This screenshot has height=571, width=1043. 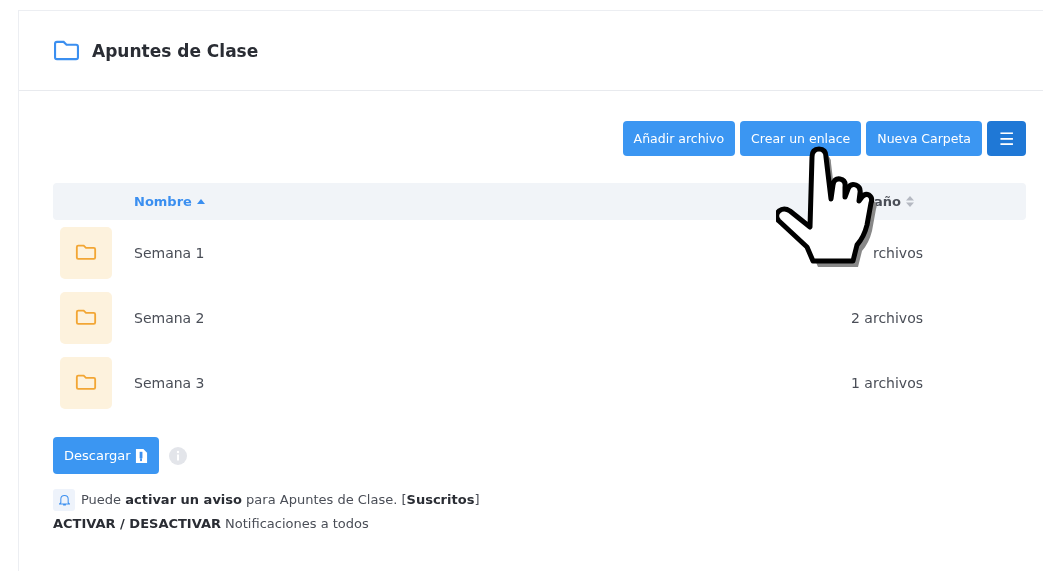 What do you see at coordinates (887, 382) in the screenshot?
I see `table-cell: 1 archivos` at bounding box center [887, 382].